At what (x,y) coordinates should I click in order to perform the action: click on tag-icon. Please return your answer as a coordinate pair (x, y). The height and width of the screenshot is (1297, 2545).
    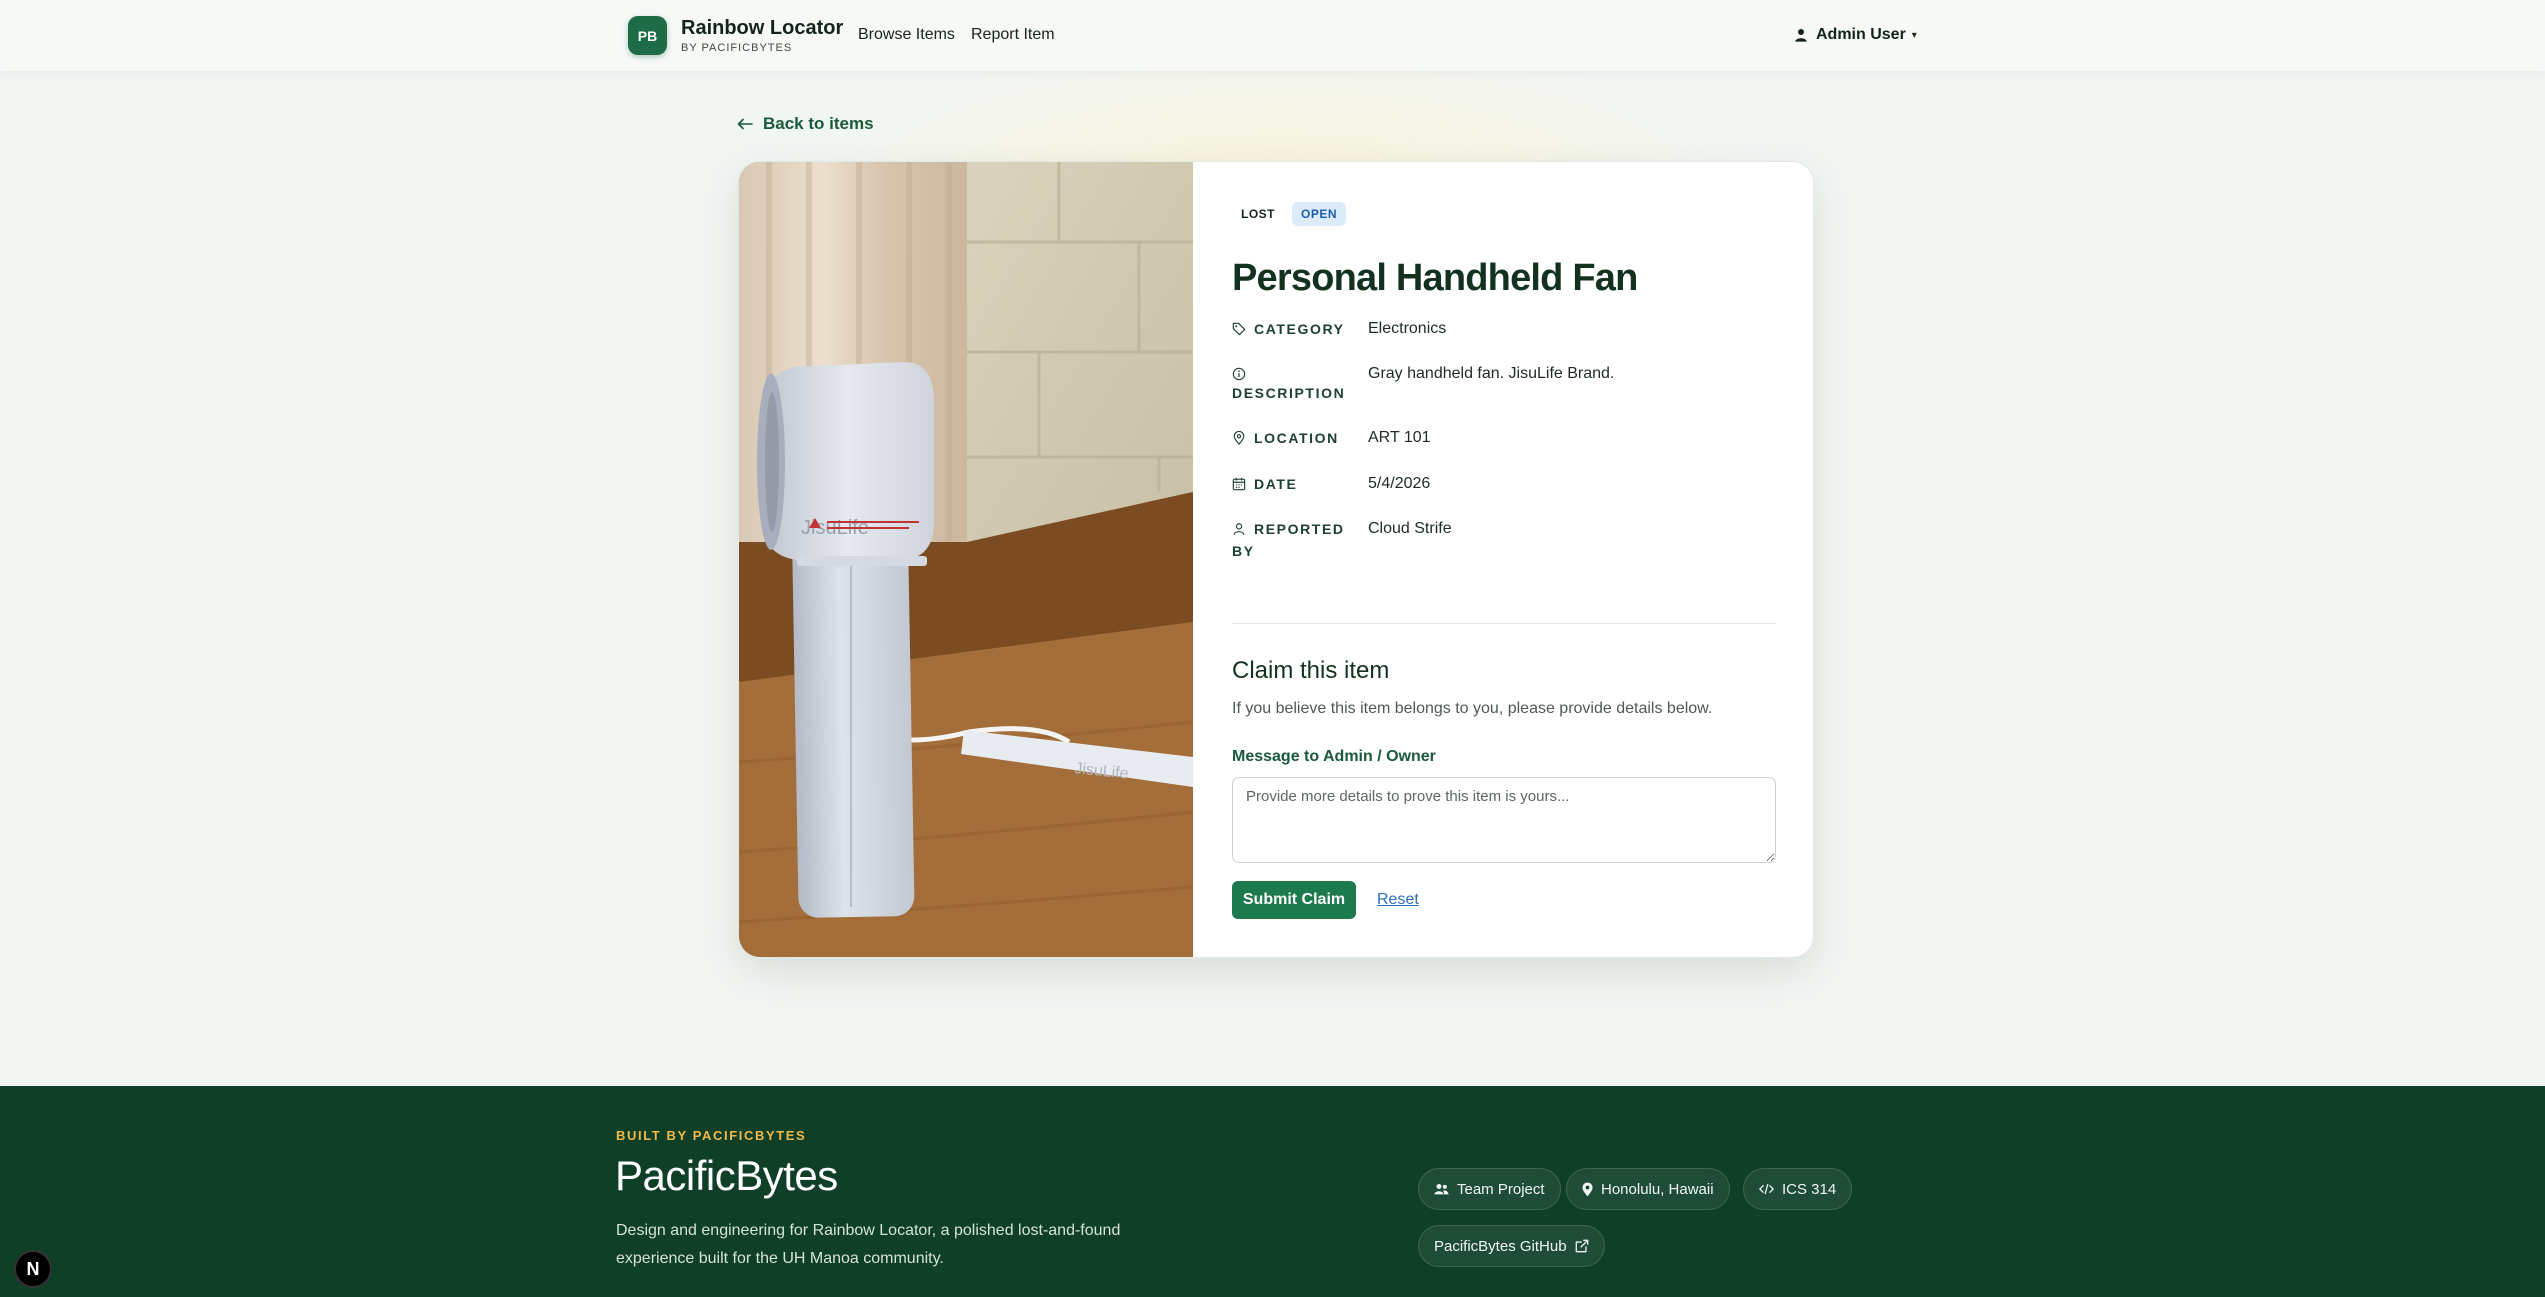
    Looking at the image, I should click on (1239, 329).